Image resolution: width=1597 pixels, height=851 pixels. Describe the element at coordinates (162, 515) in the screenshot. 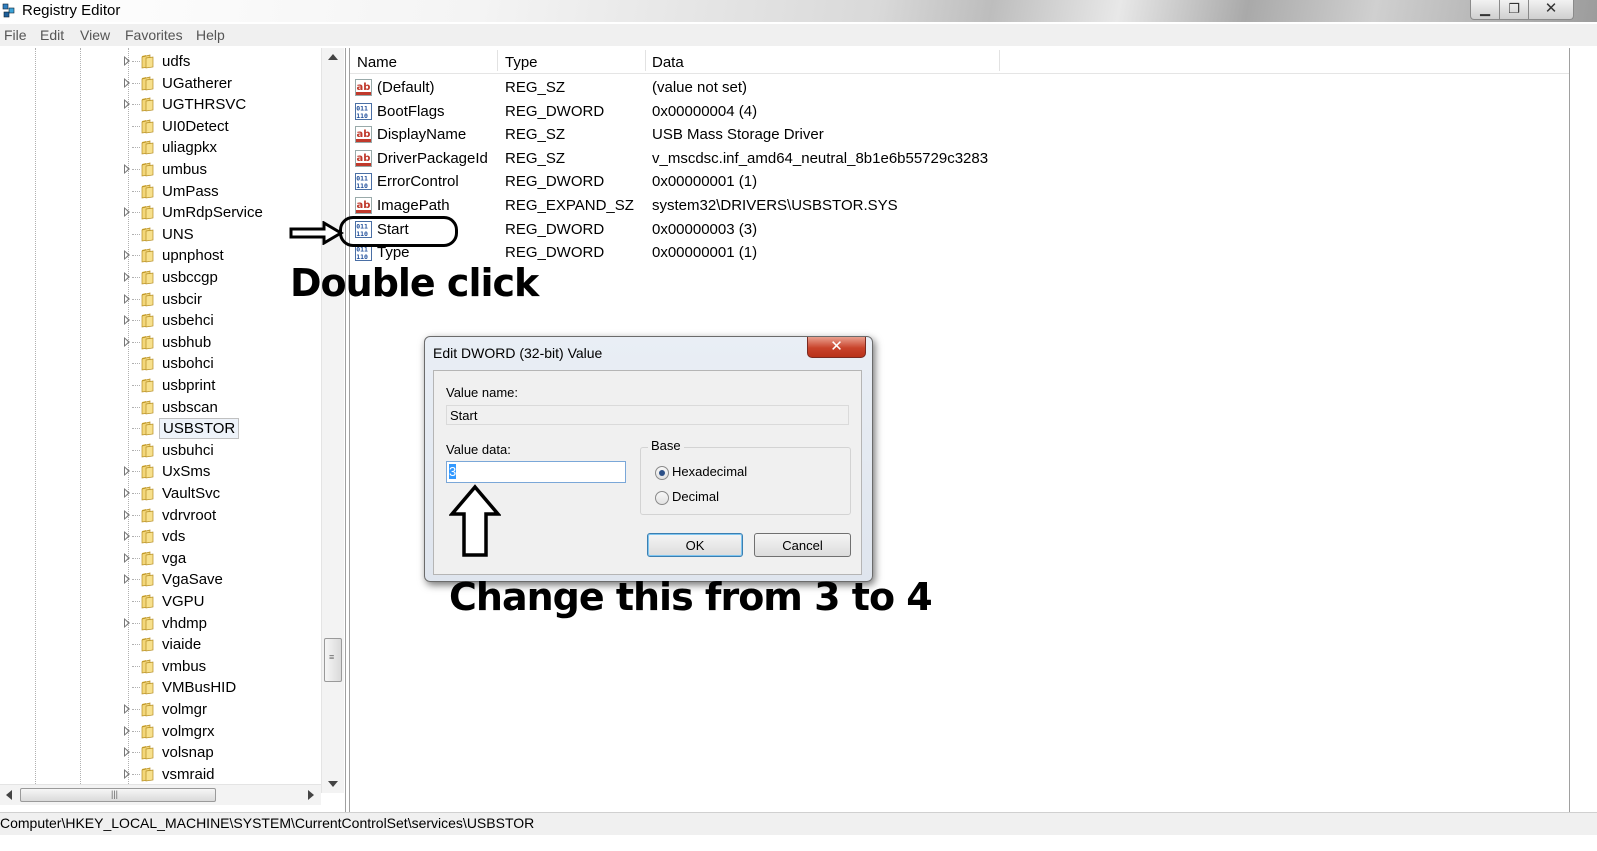

I see `tree-item: vdrvroot` at that location.